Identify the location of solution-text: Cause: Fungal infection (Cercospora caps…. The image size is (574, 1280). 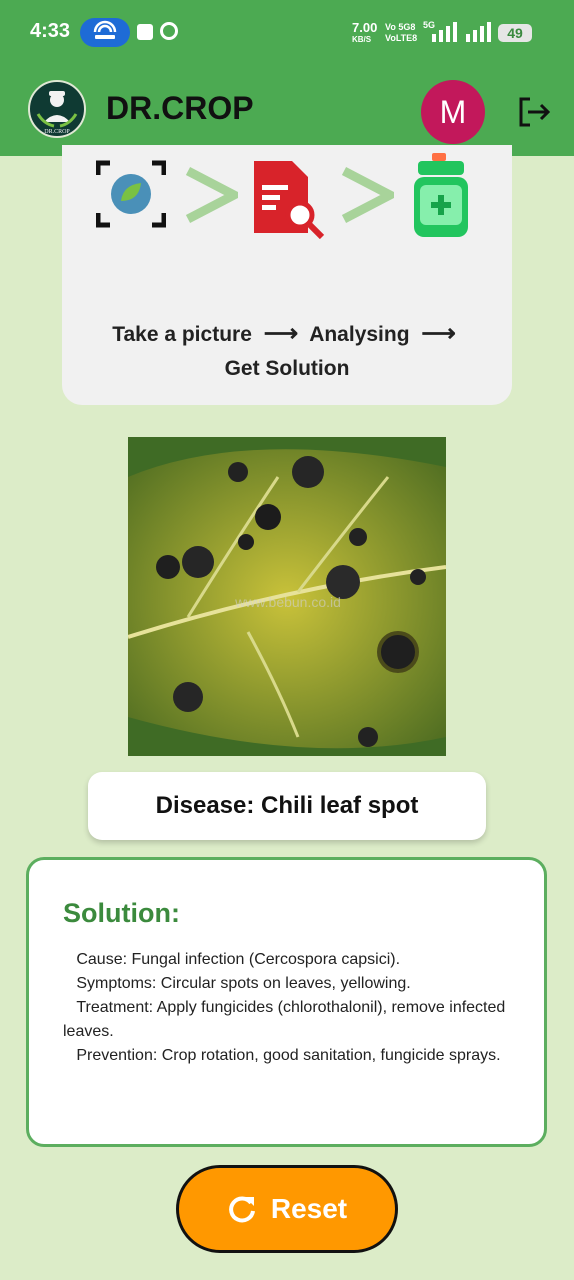
(284, 1007).